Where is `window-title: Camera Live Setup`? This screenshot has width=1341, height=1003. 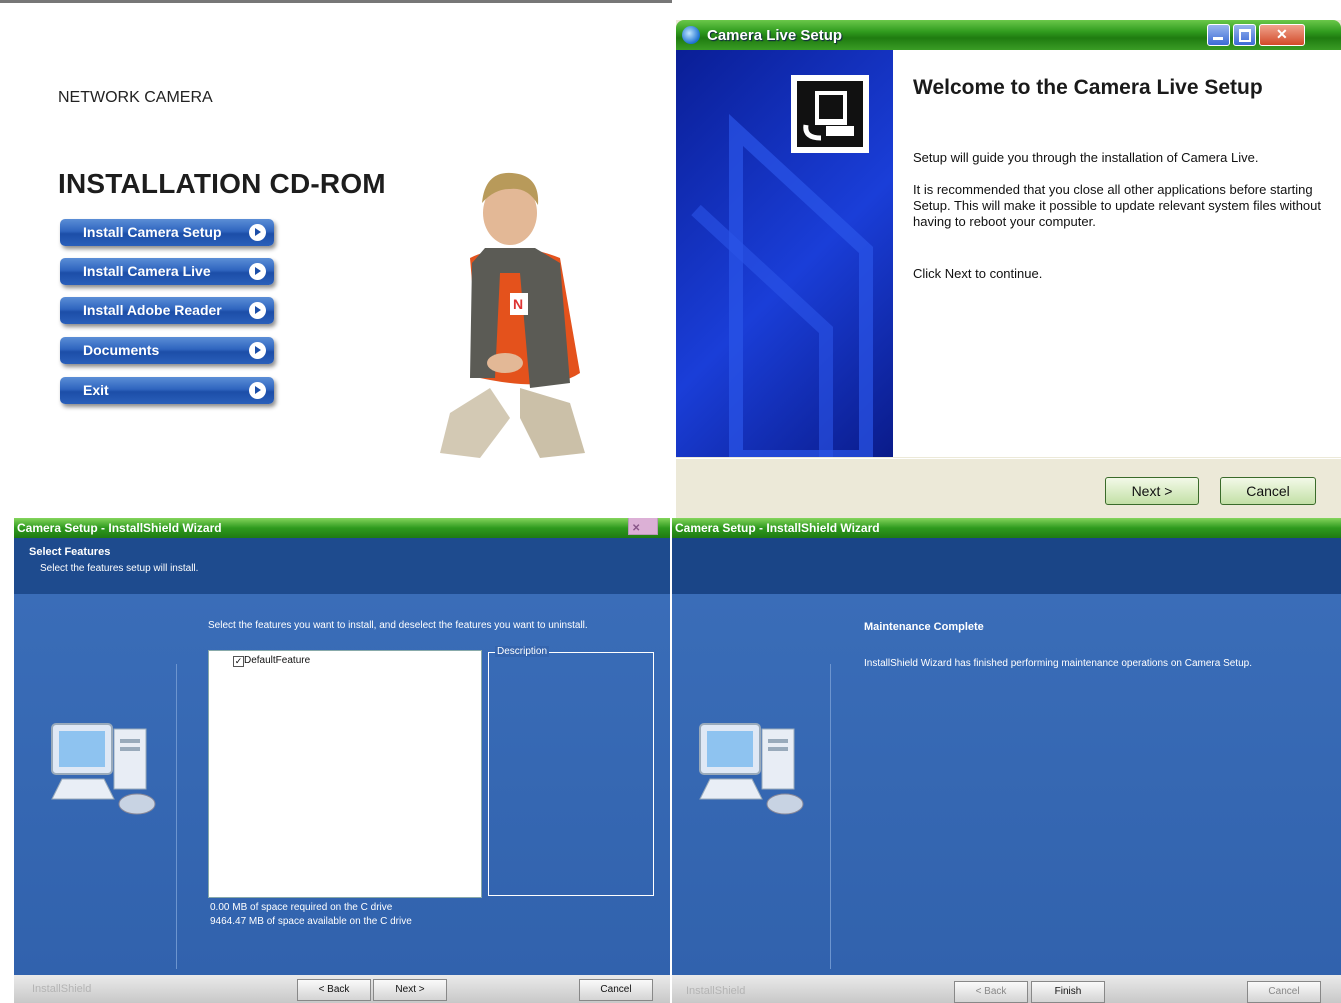
window-title: Camera Live Setup is located at coordinates (775, 35).